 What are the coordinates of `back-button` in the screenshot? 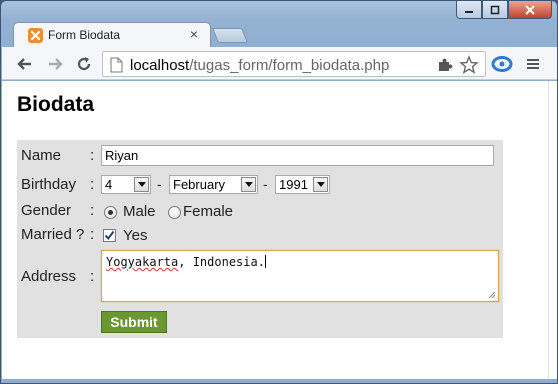 It's located at (25, 64).